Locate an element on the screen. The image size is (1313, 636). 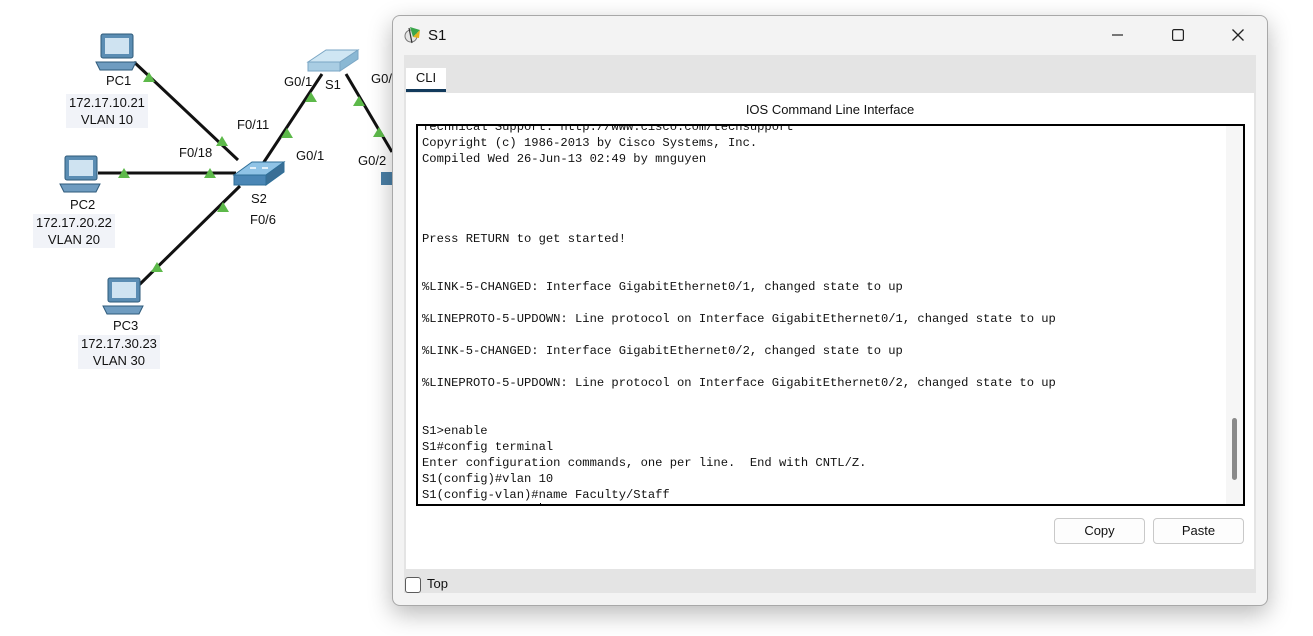
terminal-line: S1>enable is located at coordinates (455, 431).